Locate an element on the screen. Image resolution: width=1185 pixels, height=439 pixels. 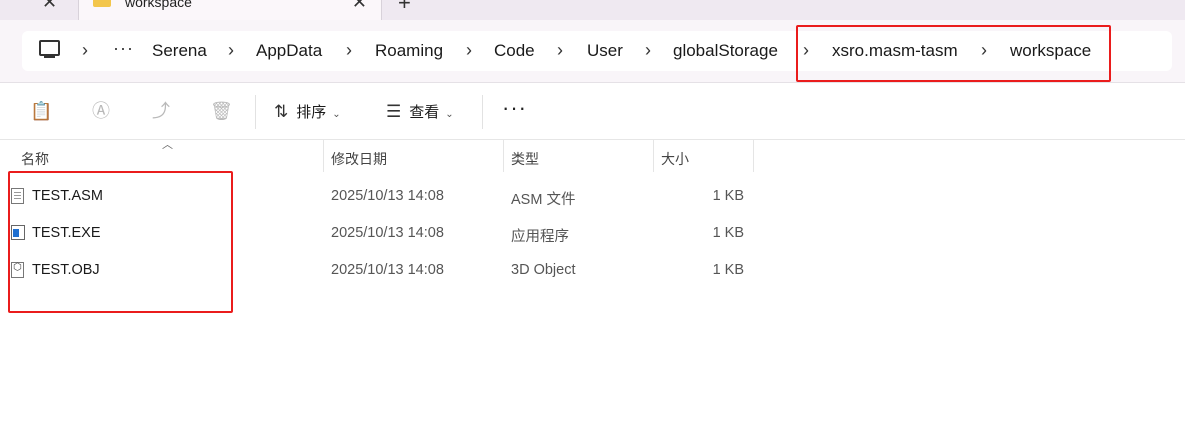
column-header-row: ︿ 名称 修改日期 类型 大小 is located at coordinates (592, 155).